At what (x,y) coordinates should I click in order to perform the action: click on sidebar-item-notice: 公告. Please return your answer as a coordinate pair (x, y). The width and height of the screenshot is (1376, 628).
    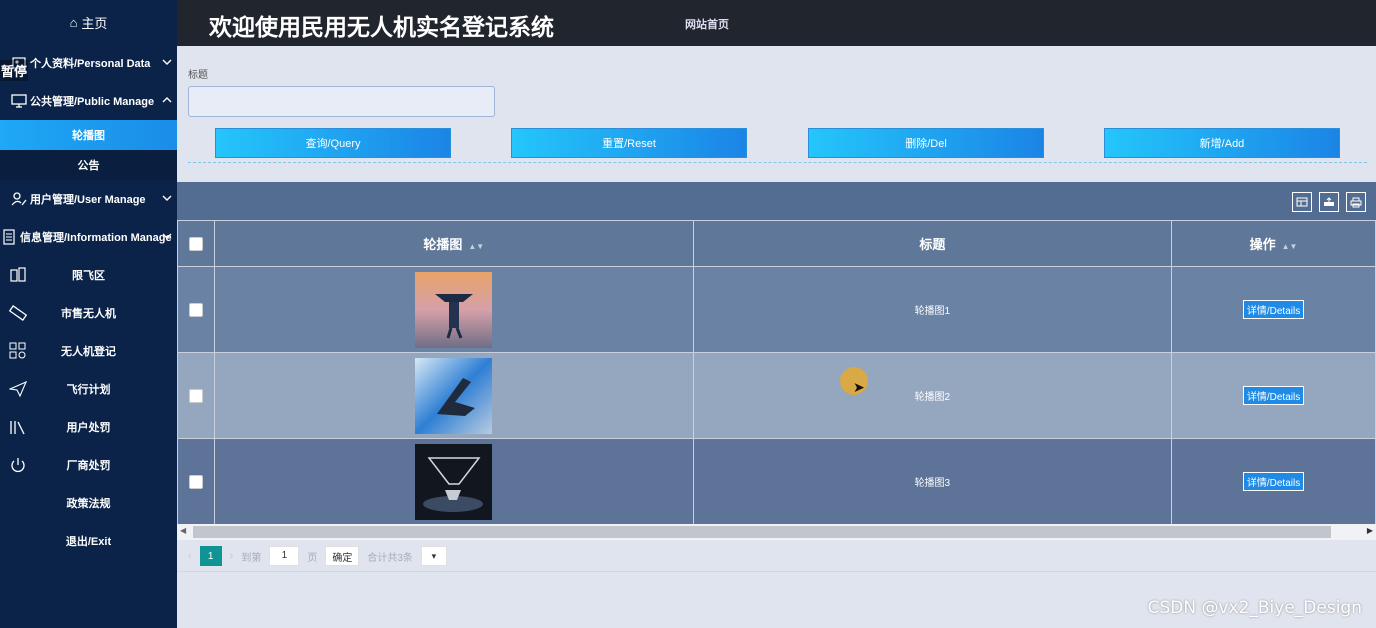
    Looking at the image, I should click on (88, 165).